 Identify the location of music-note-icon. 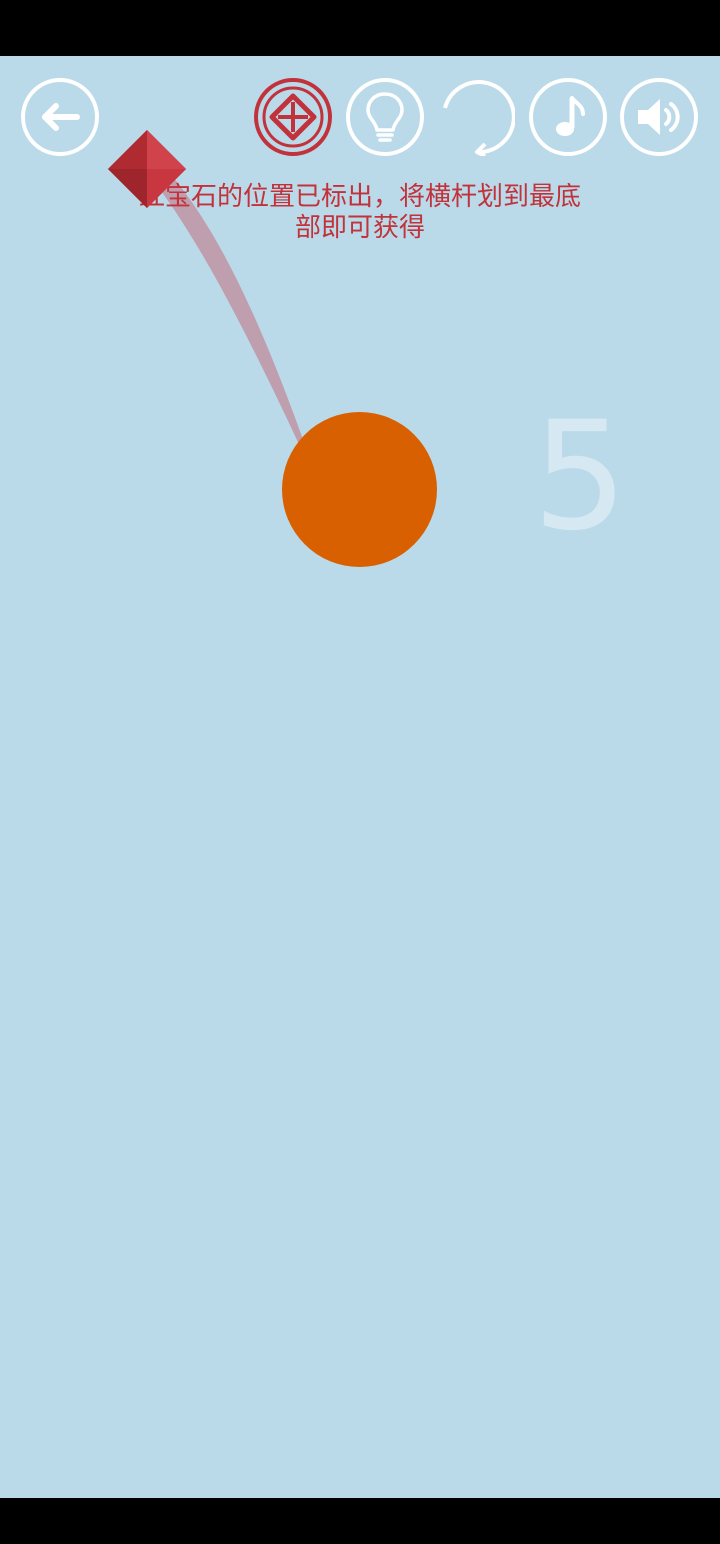
(570, 116).